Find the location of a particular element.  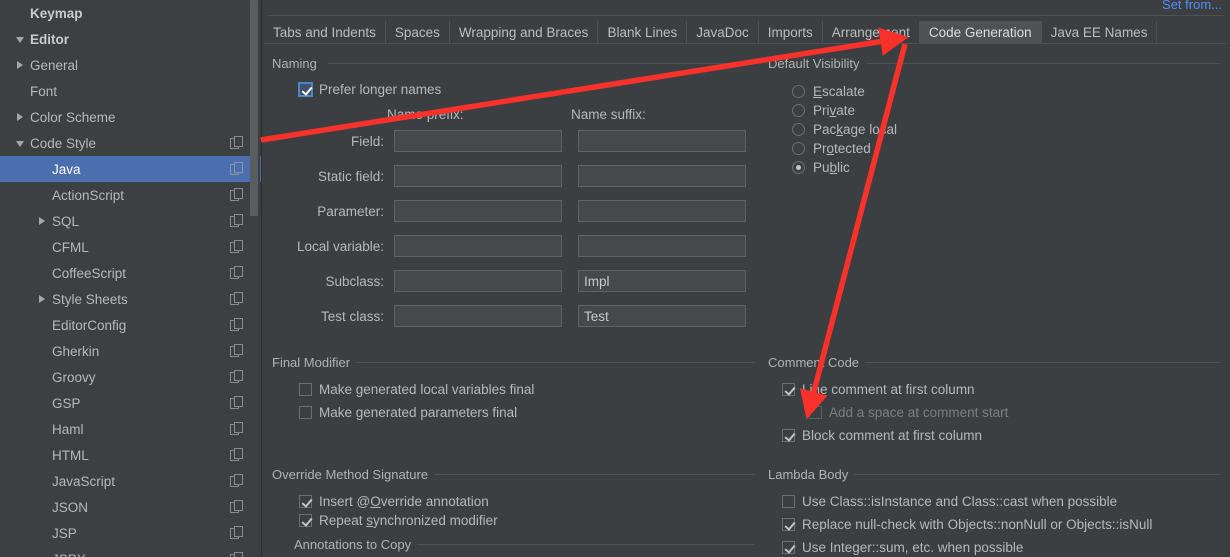

checkbox-label: Repeat synchronized modifier is located at coordinates (408, 520).